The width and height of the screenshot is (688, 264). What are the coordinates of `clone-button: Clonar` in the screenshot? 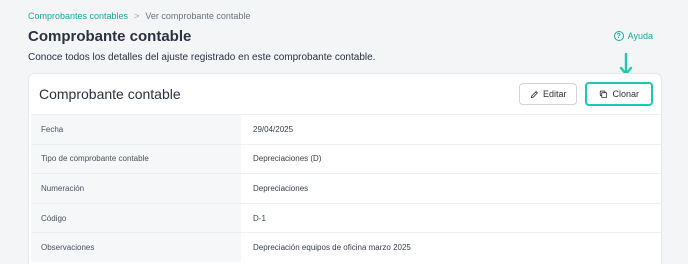 It's located at (619, 94).